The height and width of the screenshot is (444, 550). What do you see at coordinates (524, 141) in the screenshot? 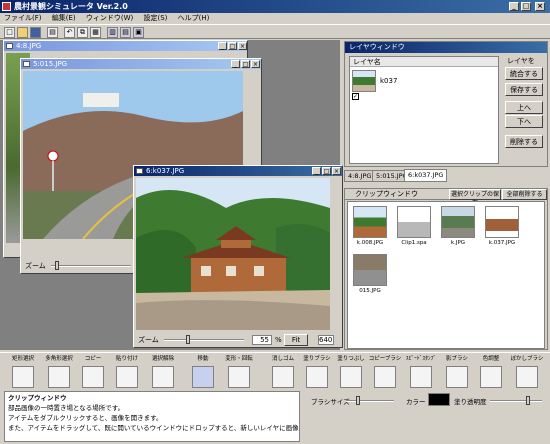
I see `delete-layer-button: 削除する` at bounding box center [524, 141].